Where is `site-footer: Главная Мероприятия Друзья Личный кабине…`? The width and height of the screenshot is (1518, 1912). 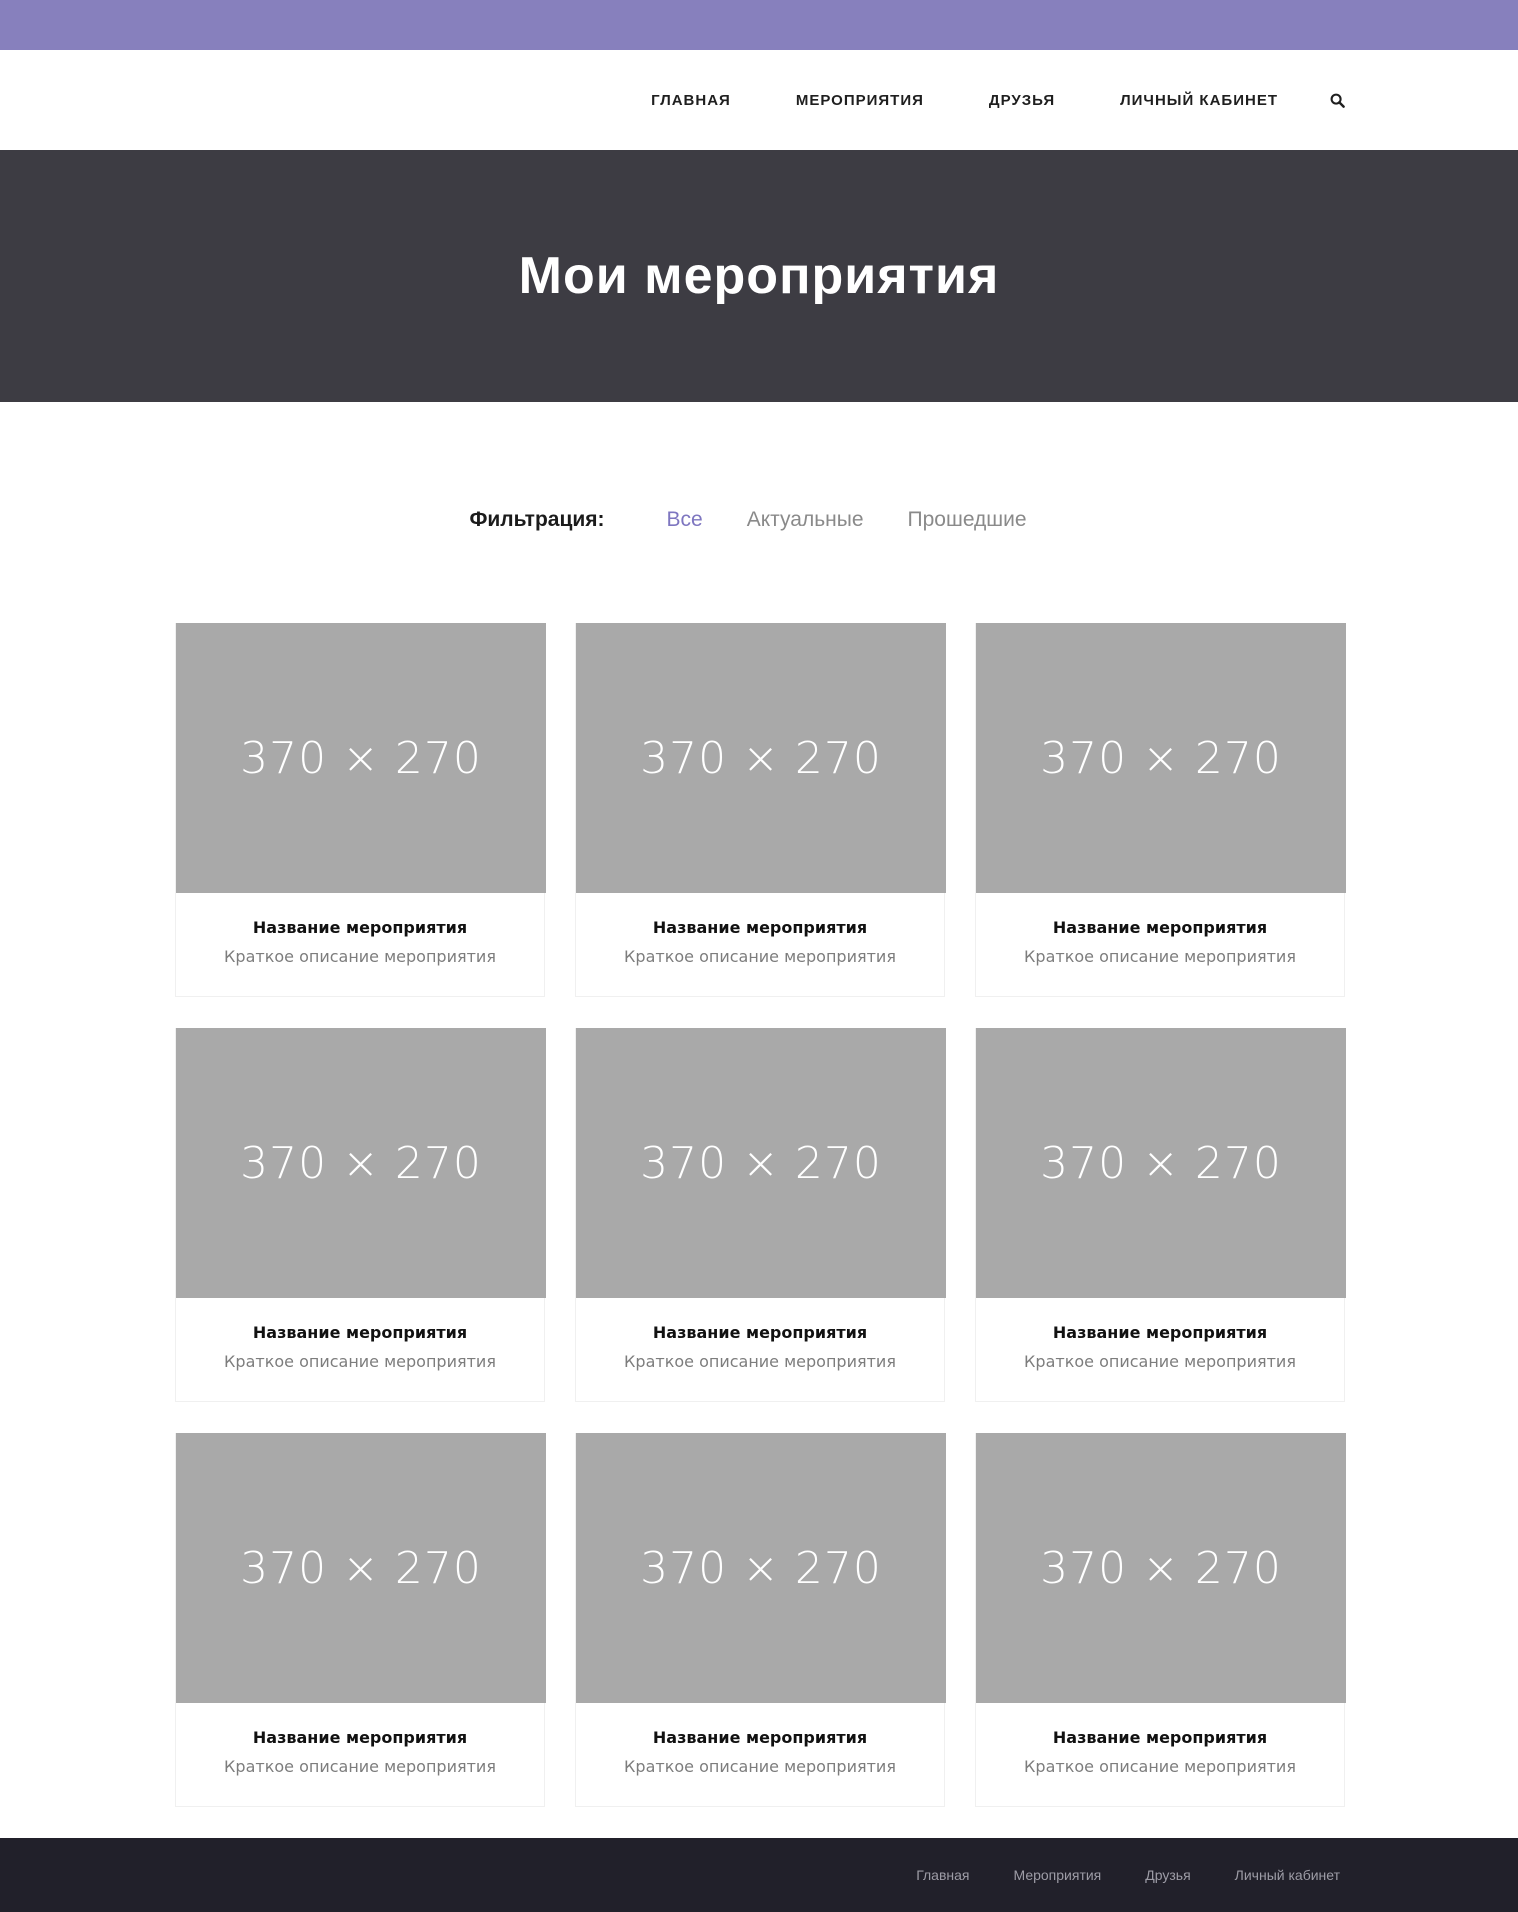
site-footer: Главная Мероприятия Друзья Личный кабине… is located at coordinates (759, 1875).